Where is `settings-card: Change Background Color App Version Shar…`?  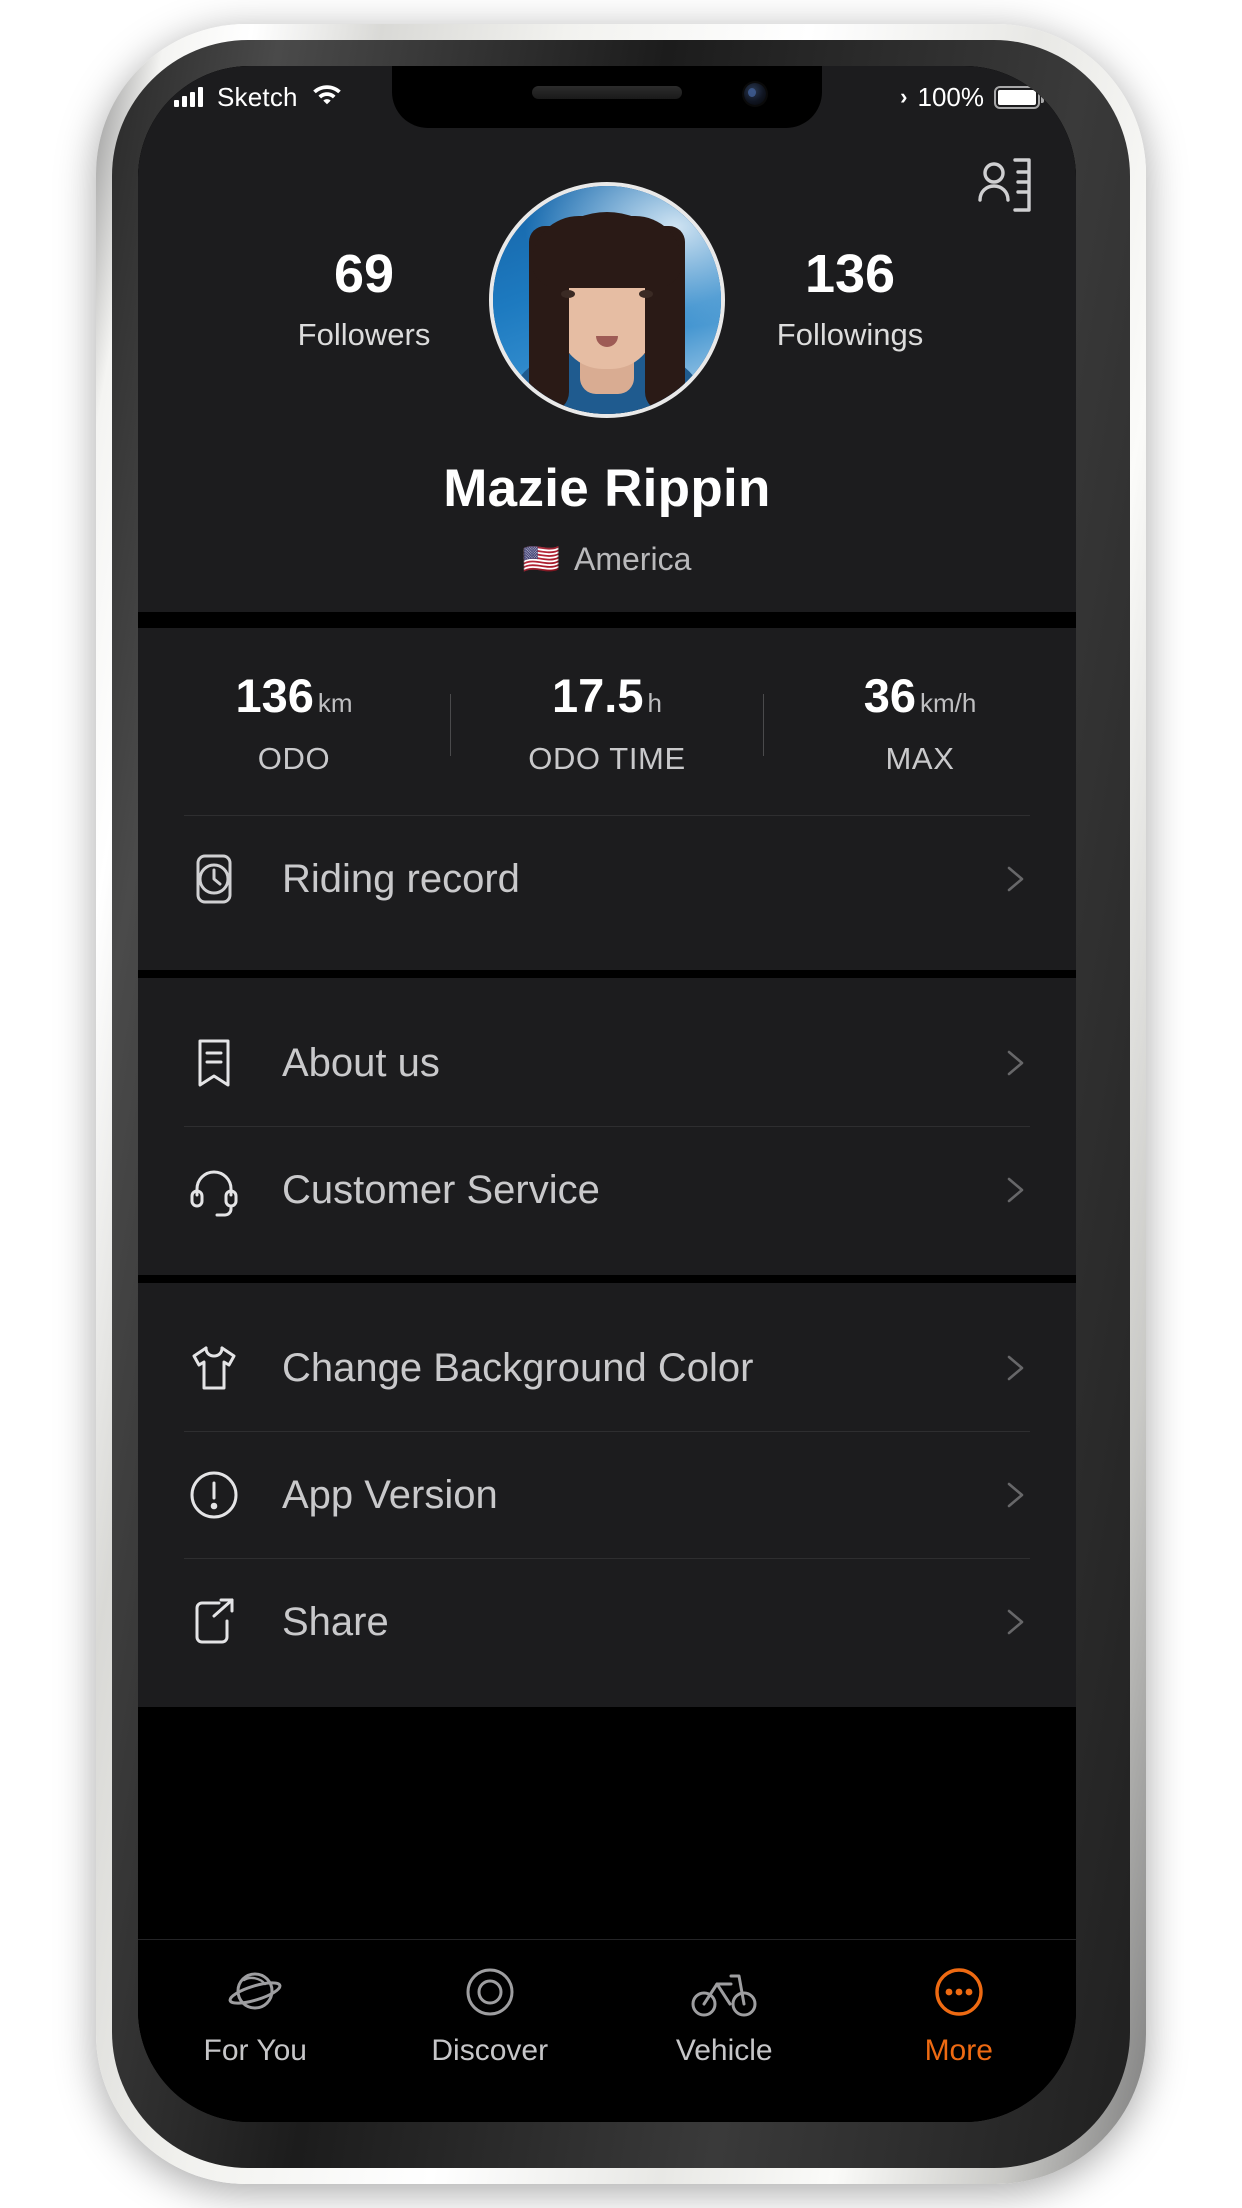 settings-card: Change Background Color App Version Shar… is located at coordinates (607, 1495).